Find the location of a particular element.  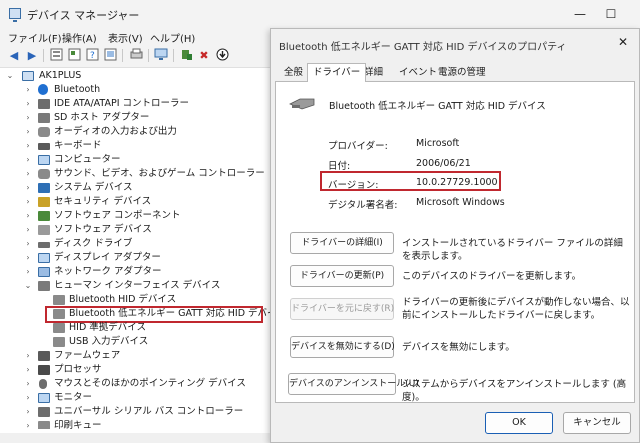

hid-icon is located at coordinates (44, 286).